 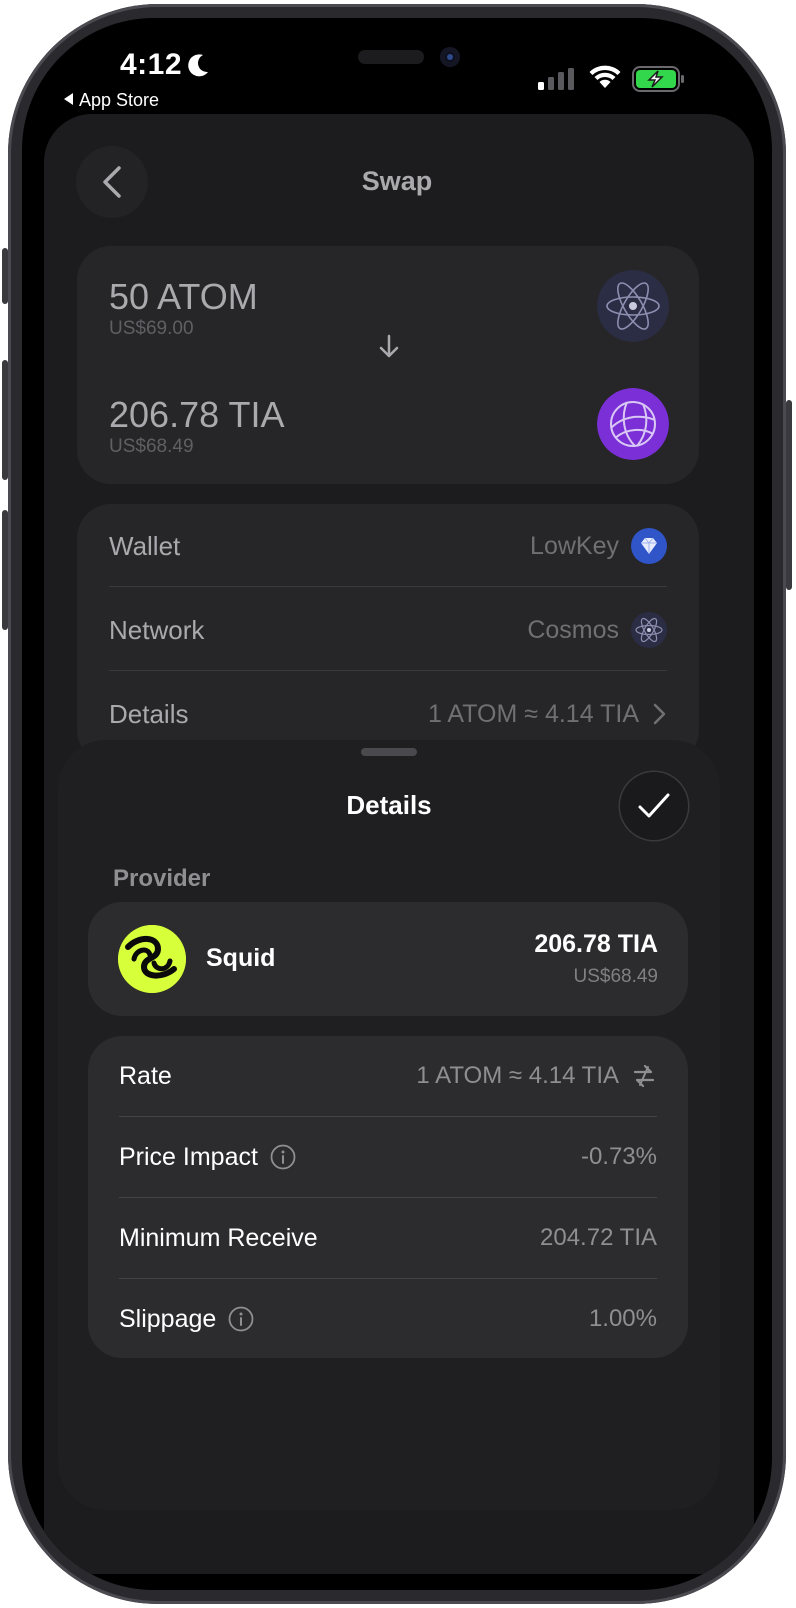 I want to click on wallet-row: Wallet LowKey, so click(x=388, y=546).